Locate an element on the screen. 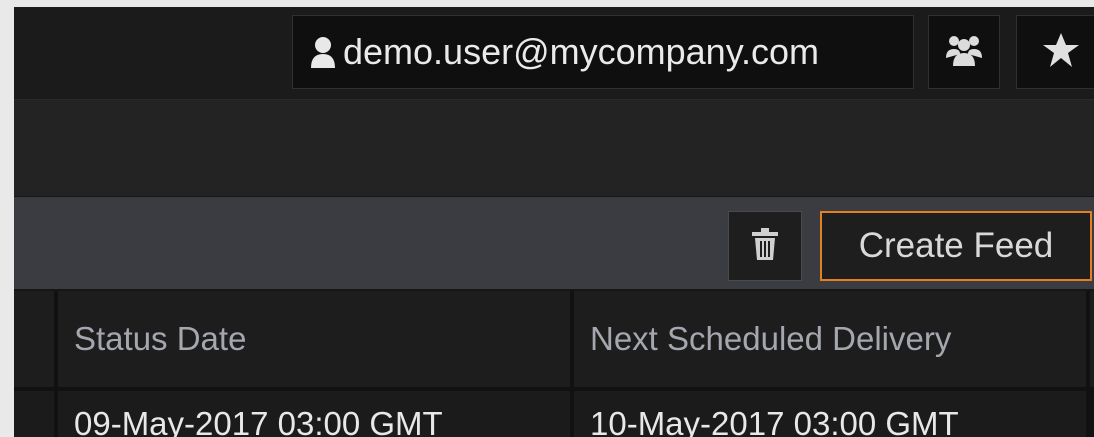 The height and width of the screenshot is (437, 1094). trash-icon is located at coordinates (765, 246).